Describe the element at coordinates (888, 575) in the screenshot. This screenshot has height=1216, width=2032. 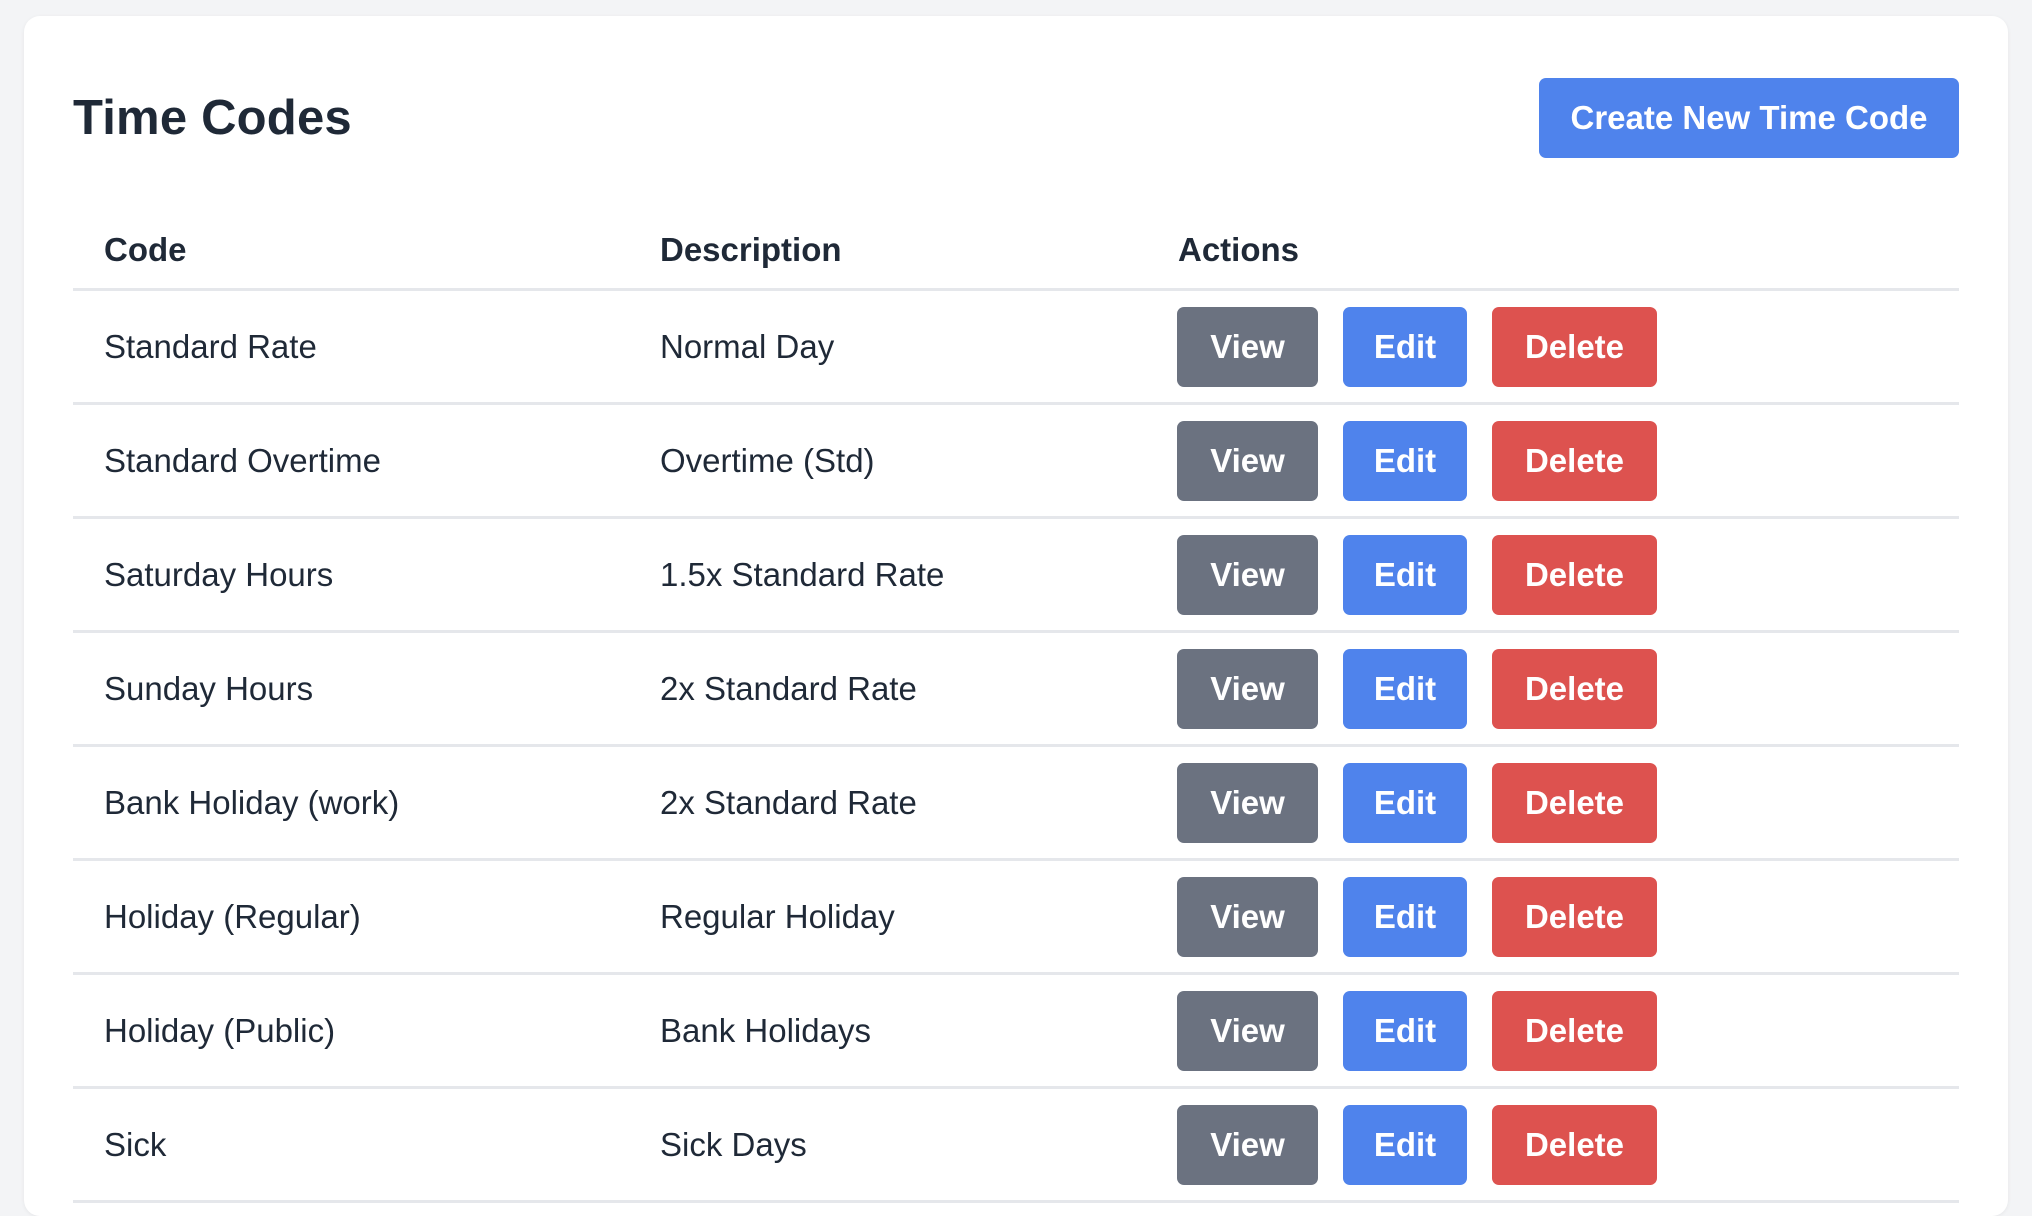
I see `description-cell: 1.5x Standard Rate` at that location.